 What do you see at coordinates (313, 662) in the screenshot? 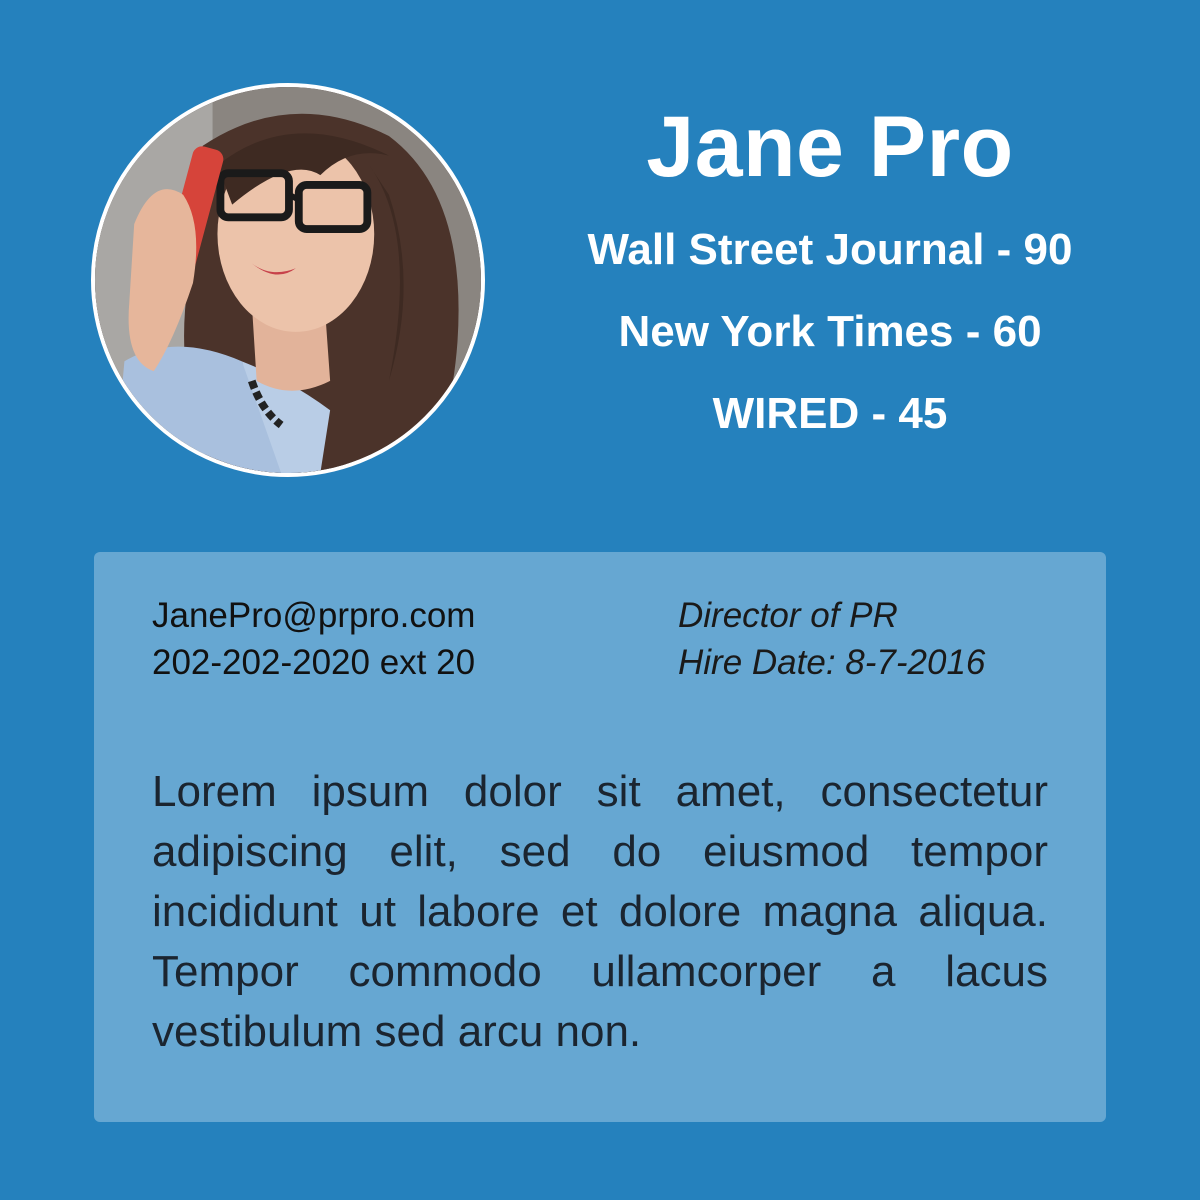
I see `phone-number: 202-202-2020 ext 20` at bounding box center [313, 662].